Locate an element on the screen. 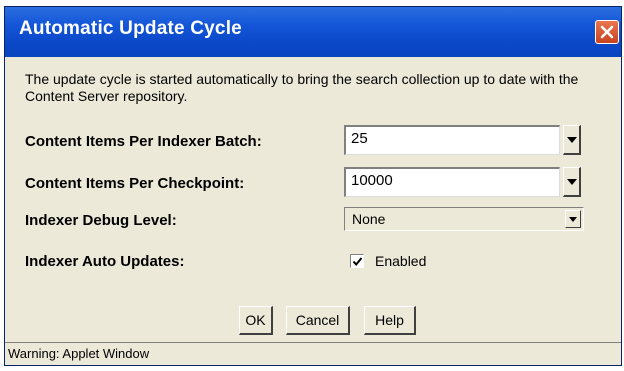  title-bar: Automatic Update Cycle is located at coordinates (313, 32).